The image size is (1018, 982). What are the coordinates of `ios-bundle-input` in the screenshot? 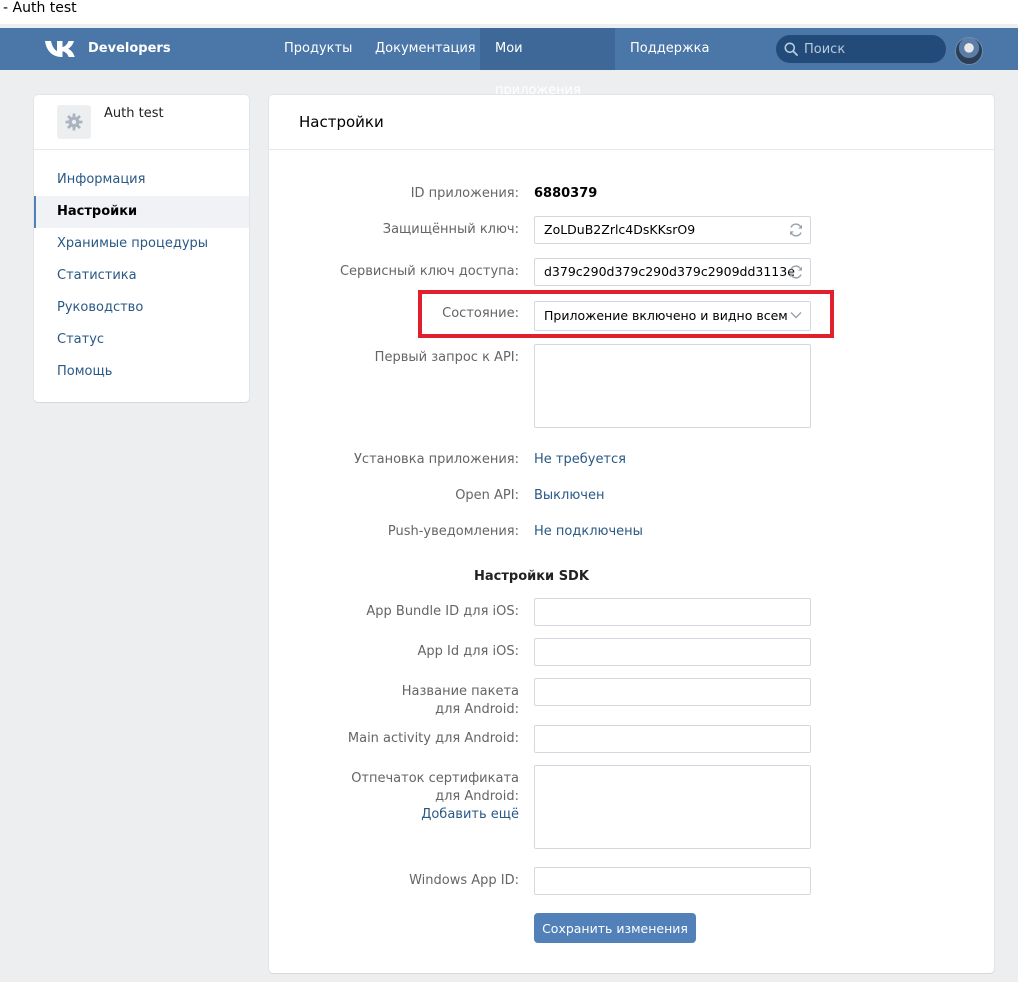 It's located at (672, 612).